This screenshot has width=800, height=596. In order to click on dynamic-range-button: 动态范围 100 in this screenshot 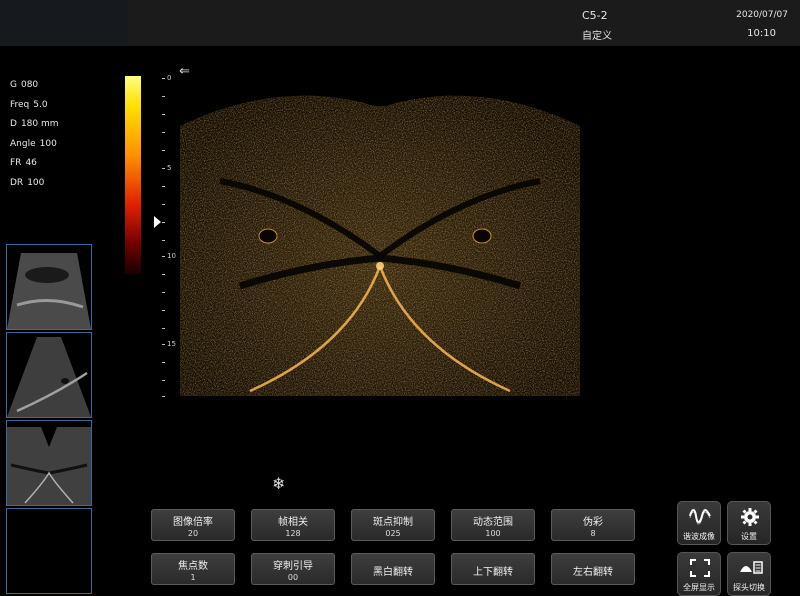, I will do `click(493, 525)`.